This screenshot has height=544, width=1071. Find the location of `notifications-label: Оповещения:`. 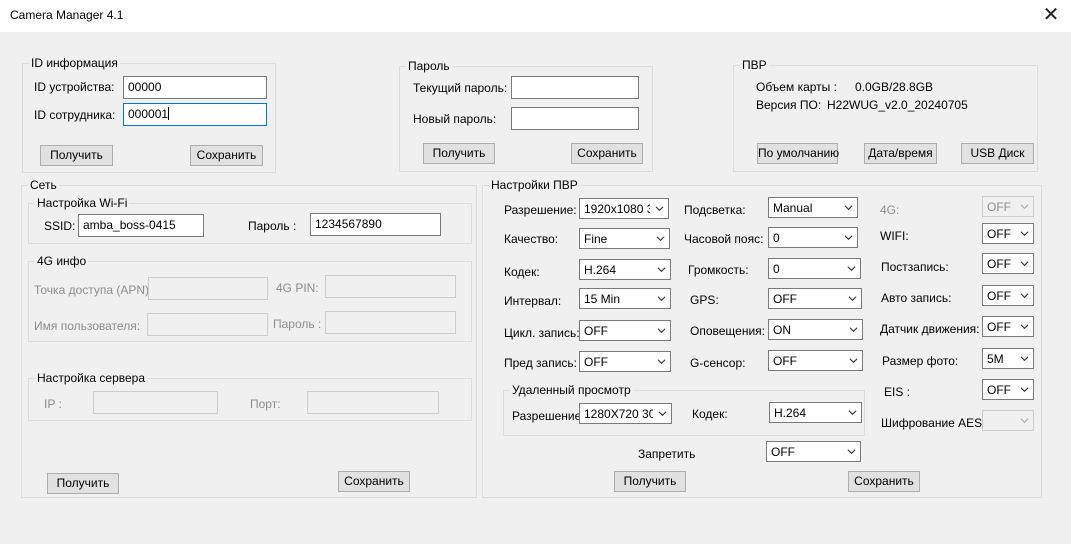

notifications-label: Оповещения: is located at coordinates (727, 331).